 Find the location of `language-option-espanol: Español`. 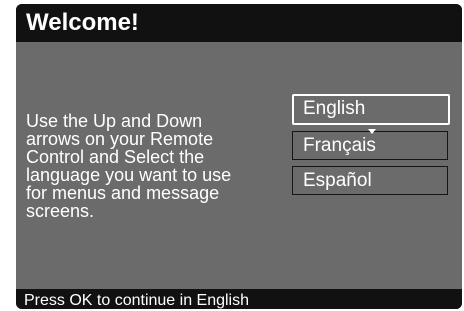

language-option-espanol: Español is located at coordinates (370, 180).